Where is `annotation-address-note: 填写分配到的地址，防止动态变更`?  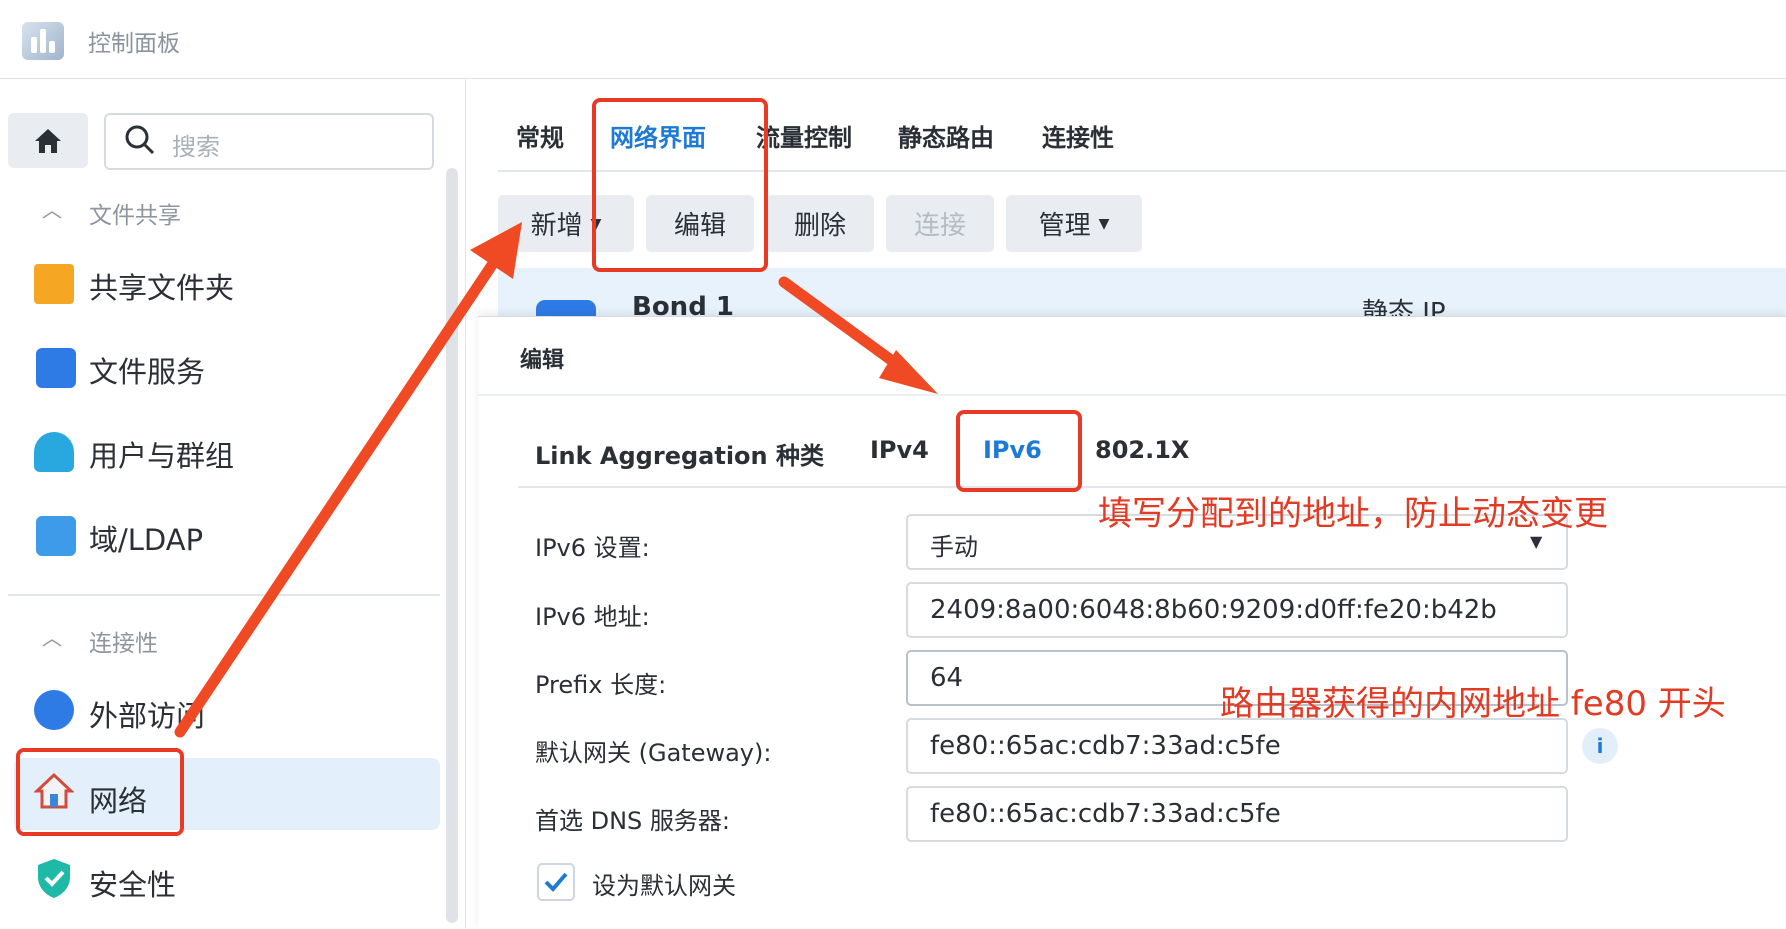 annotation-address-note: 填写分配到的地址，防止动态变更 is located at coordinates (1353, 514).